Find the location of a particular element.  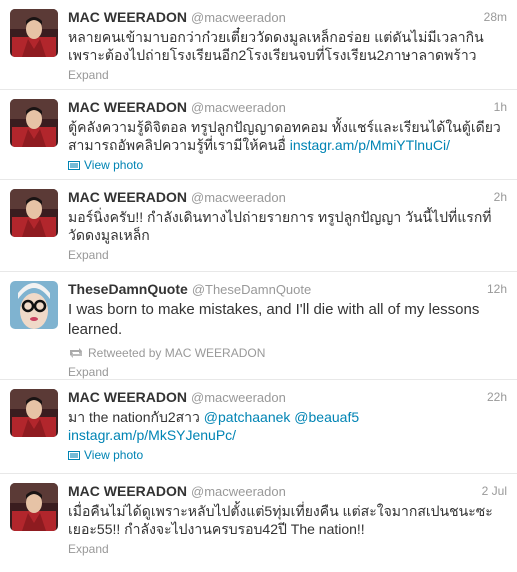

tweet-link: instagr.am/p/MmiYTlnuCi/ is located at coordinates (370, 145).